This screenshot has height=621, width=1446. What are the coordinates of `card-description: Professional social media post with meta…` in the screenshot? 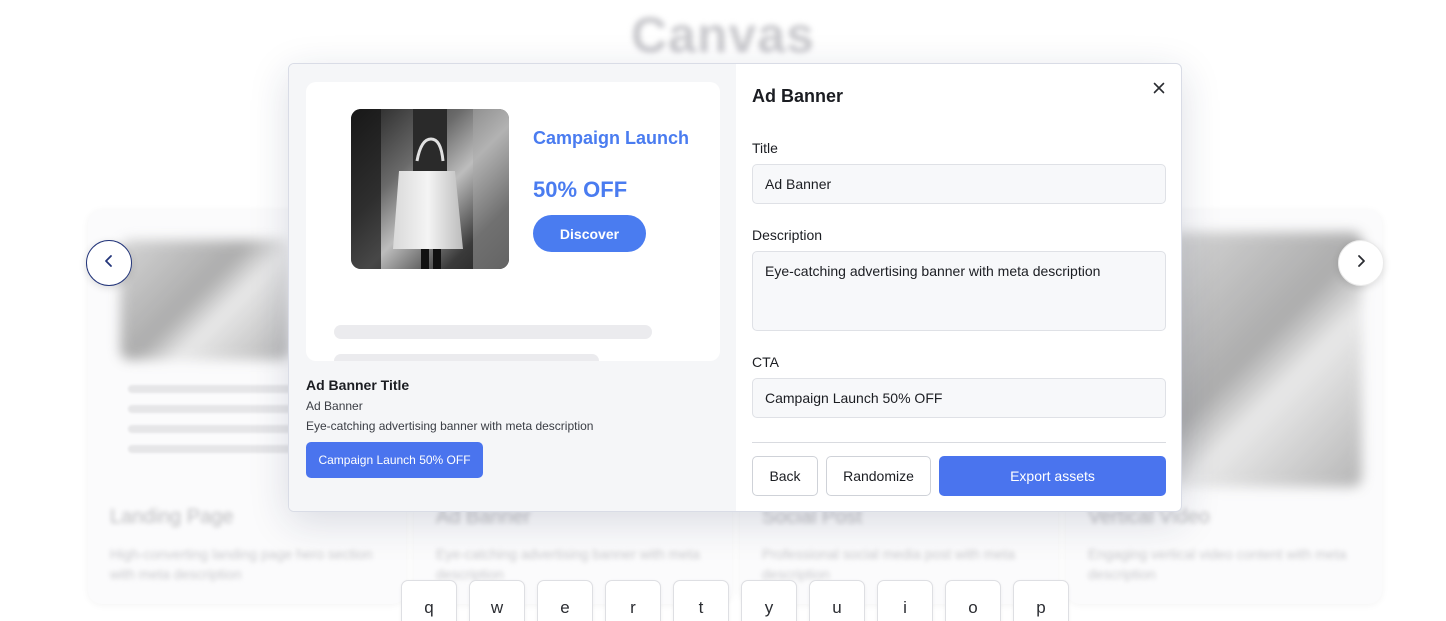 It's located at (888, 564).